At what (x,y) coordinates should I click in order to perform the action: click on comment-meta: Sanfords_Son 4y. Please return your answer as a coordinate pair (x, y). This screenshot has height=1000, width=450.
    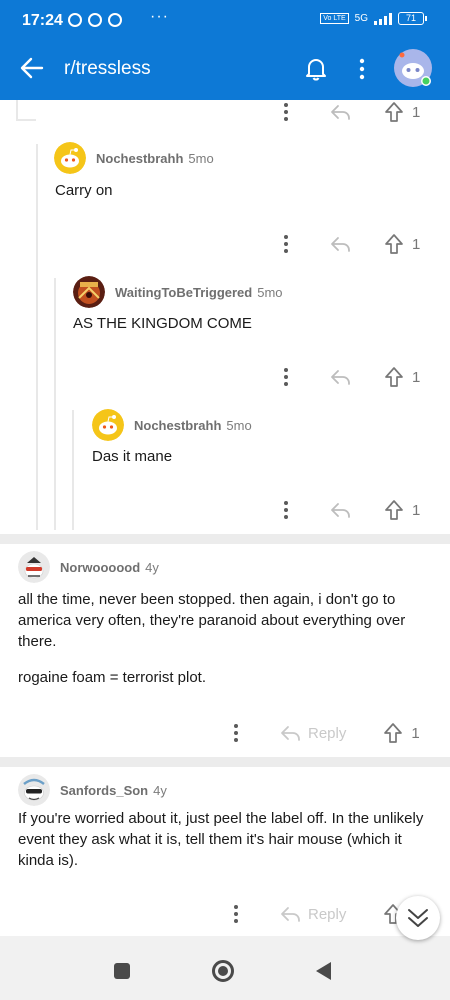
    Looking at the image, I should click on (92, 790).